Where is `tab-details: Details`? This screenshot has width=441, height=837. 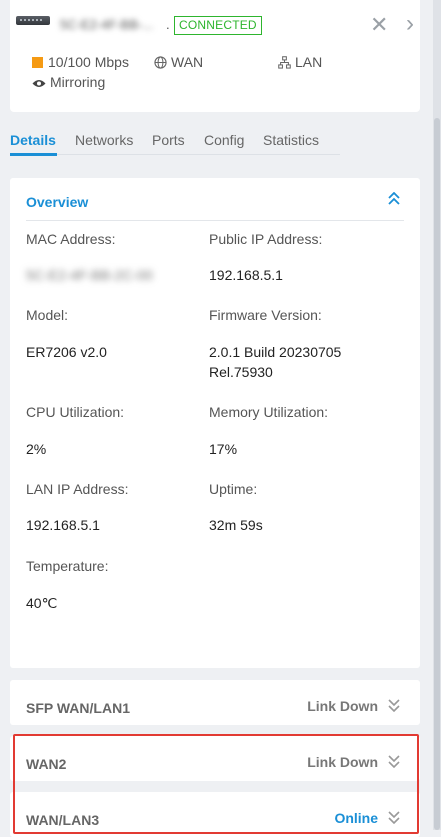
tab-details: Details is located at coordinates (33, 140).